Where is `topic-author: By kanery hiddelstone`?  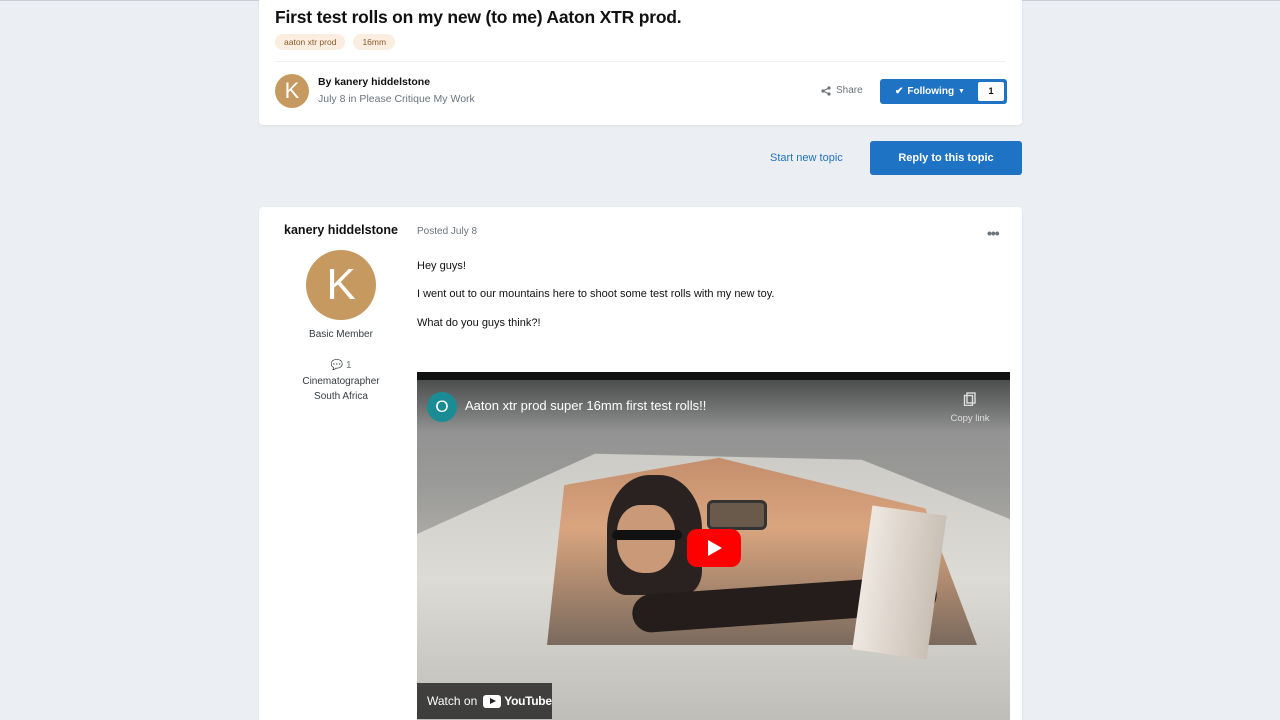 topic-author: By kanery hiddelstone is located at coordinates (374, 82).